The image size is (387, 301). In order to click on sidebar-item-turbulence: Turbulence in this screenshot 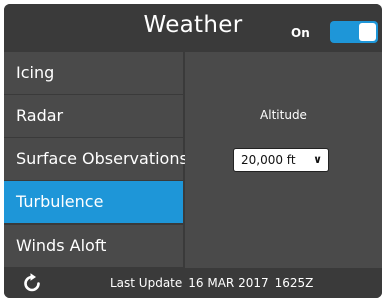, I will do `click(93, 202)`.